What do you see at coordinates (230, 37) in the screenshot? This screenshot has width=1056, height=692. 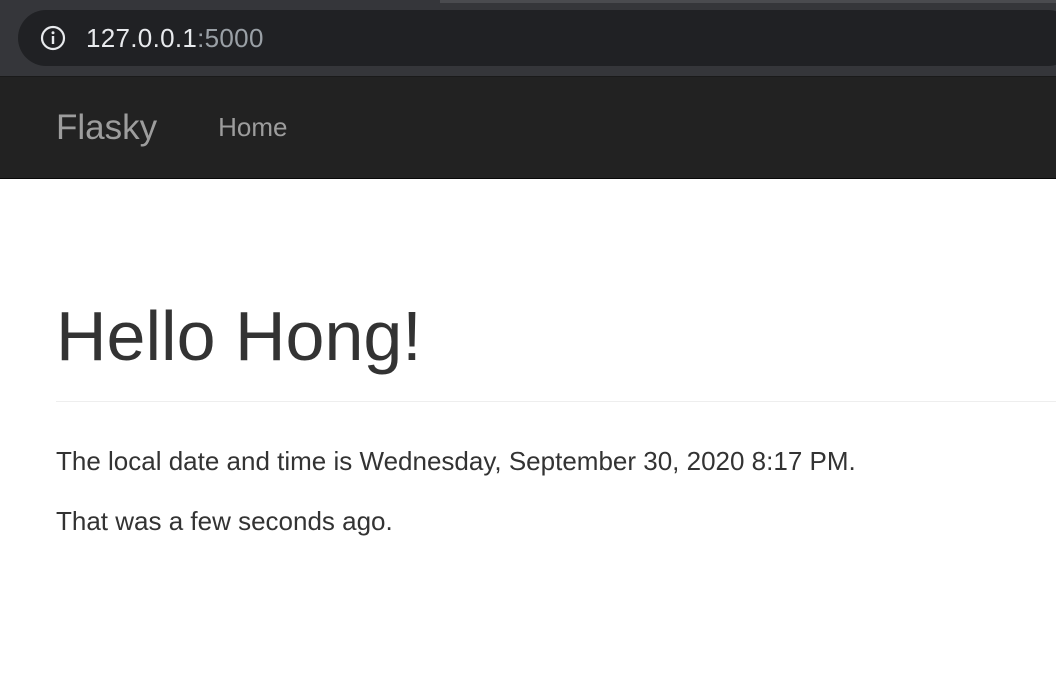 I see `url-port: :5000` at bounding box center [230, 37].